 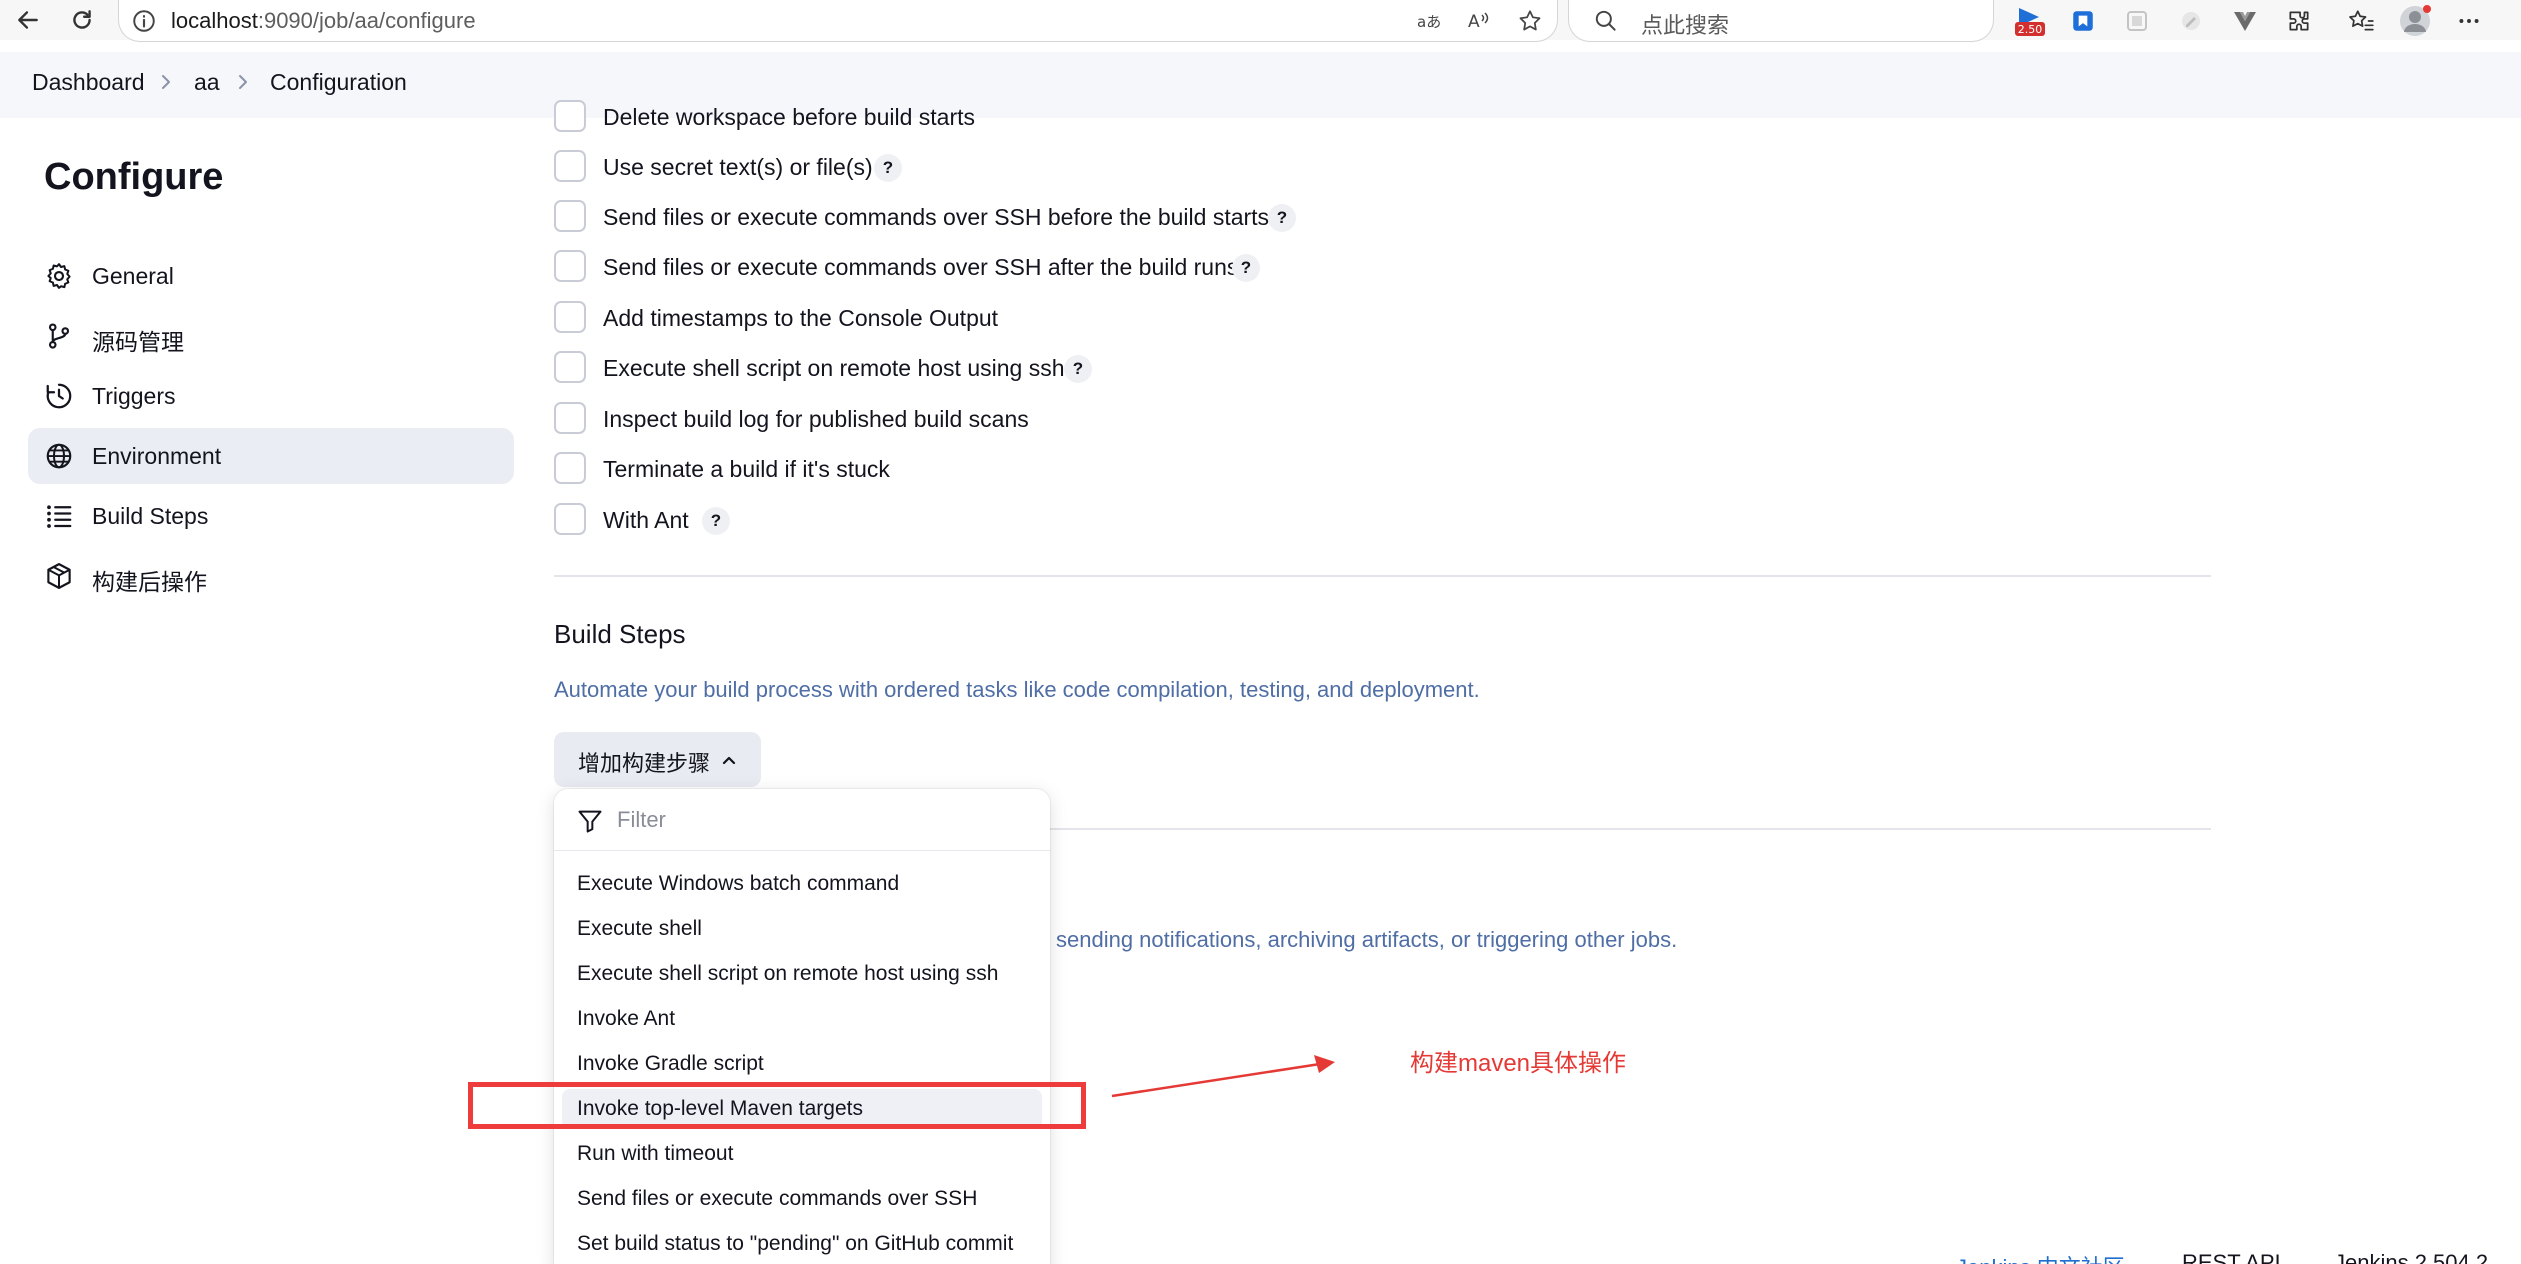 I want to click on dropdown-item-label: Execute shell, so click(x=639, y=928).